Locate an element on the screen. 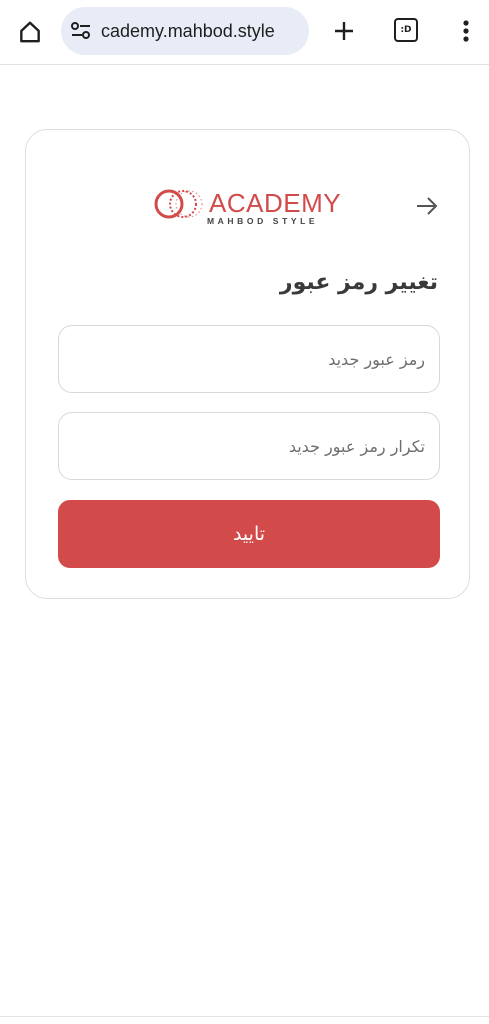  divider is located at coordinates (244, 1016).